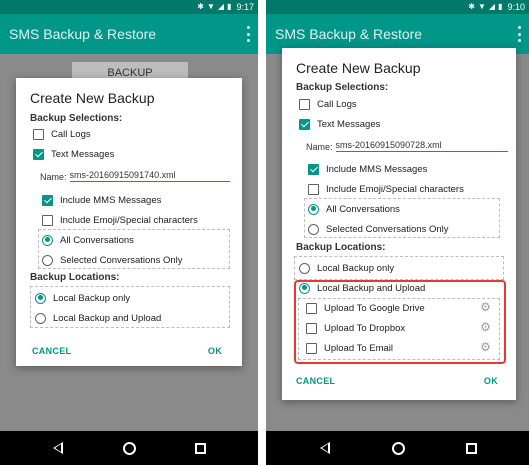 Image resolution: width=529 pixels, height=465 pixels. What do you see at coordinates (363, 209) in the screenshot?
I see `all-conversations-label: All Conversations` at bounding box center [363, 209].